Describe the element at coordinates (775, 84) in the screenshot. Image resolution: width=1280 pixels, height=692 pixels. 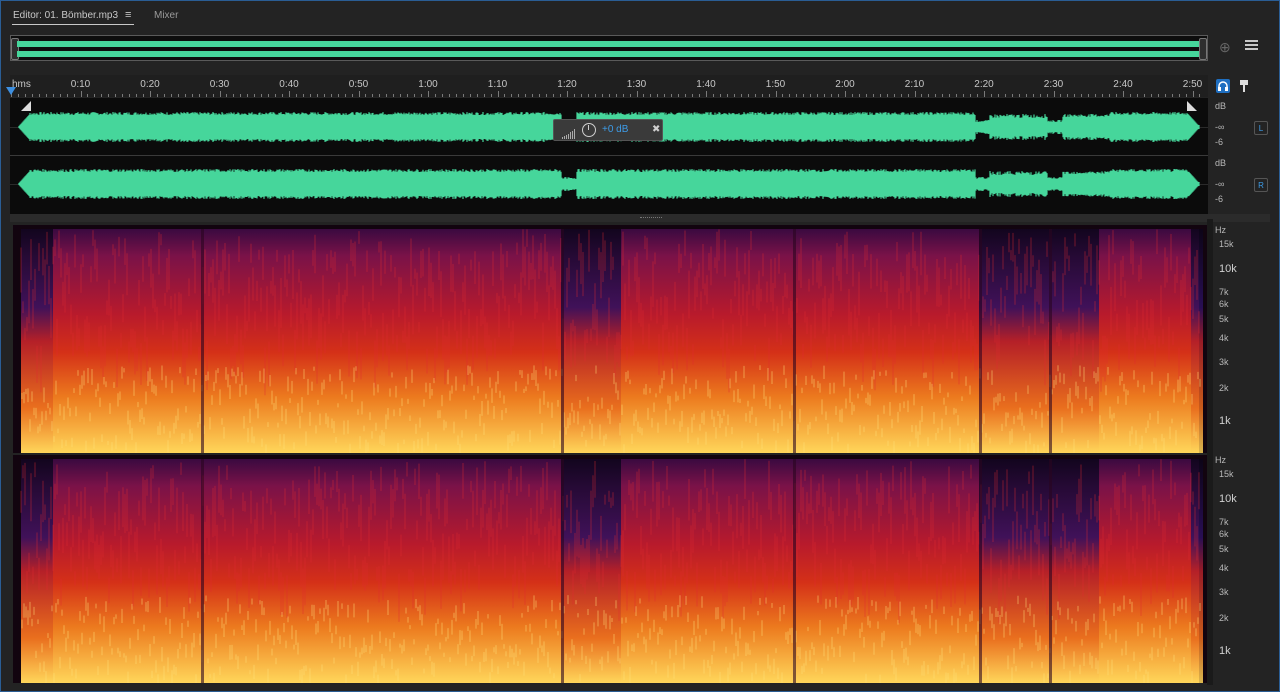
I see `ruler-time-label: 1:50` at that location.